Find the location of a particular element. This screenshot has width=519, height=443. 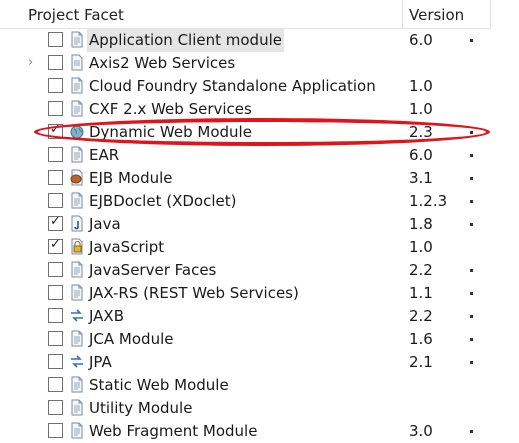

java-icon is located at coordinates (77, 223).